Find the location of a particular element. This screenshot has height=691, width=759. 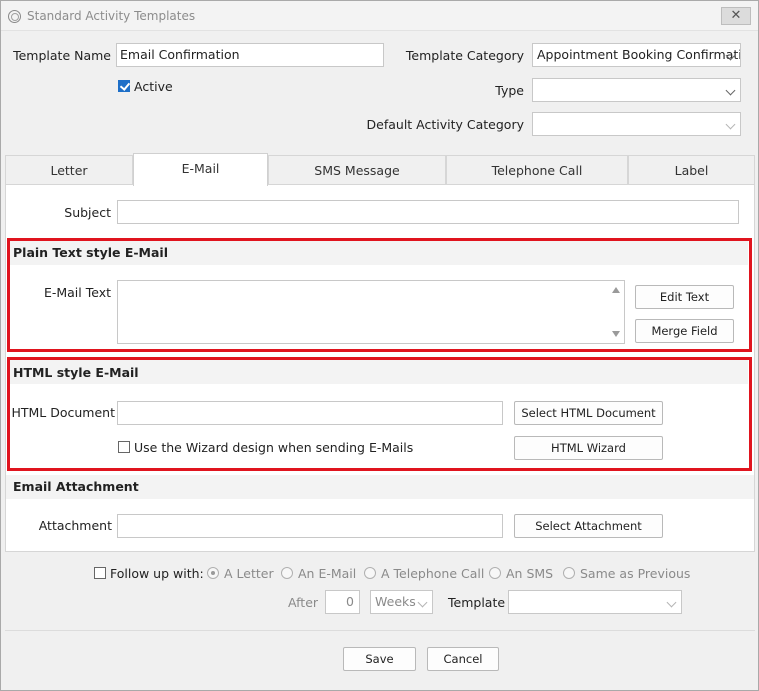

after-input: 0 is located at coordinates (342, 602).